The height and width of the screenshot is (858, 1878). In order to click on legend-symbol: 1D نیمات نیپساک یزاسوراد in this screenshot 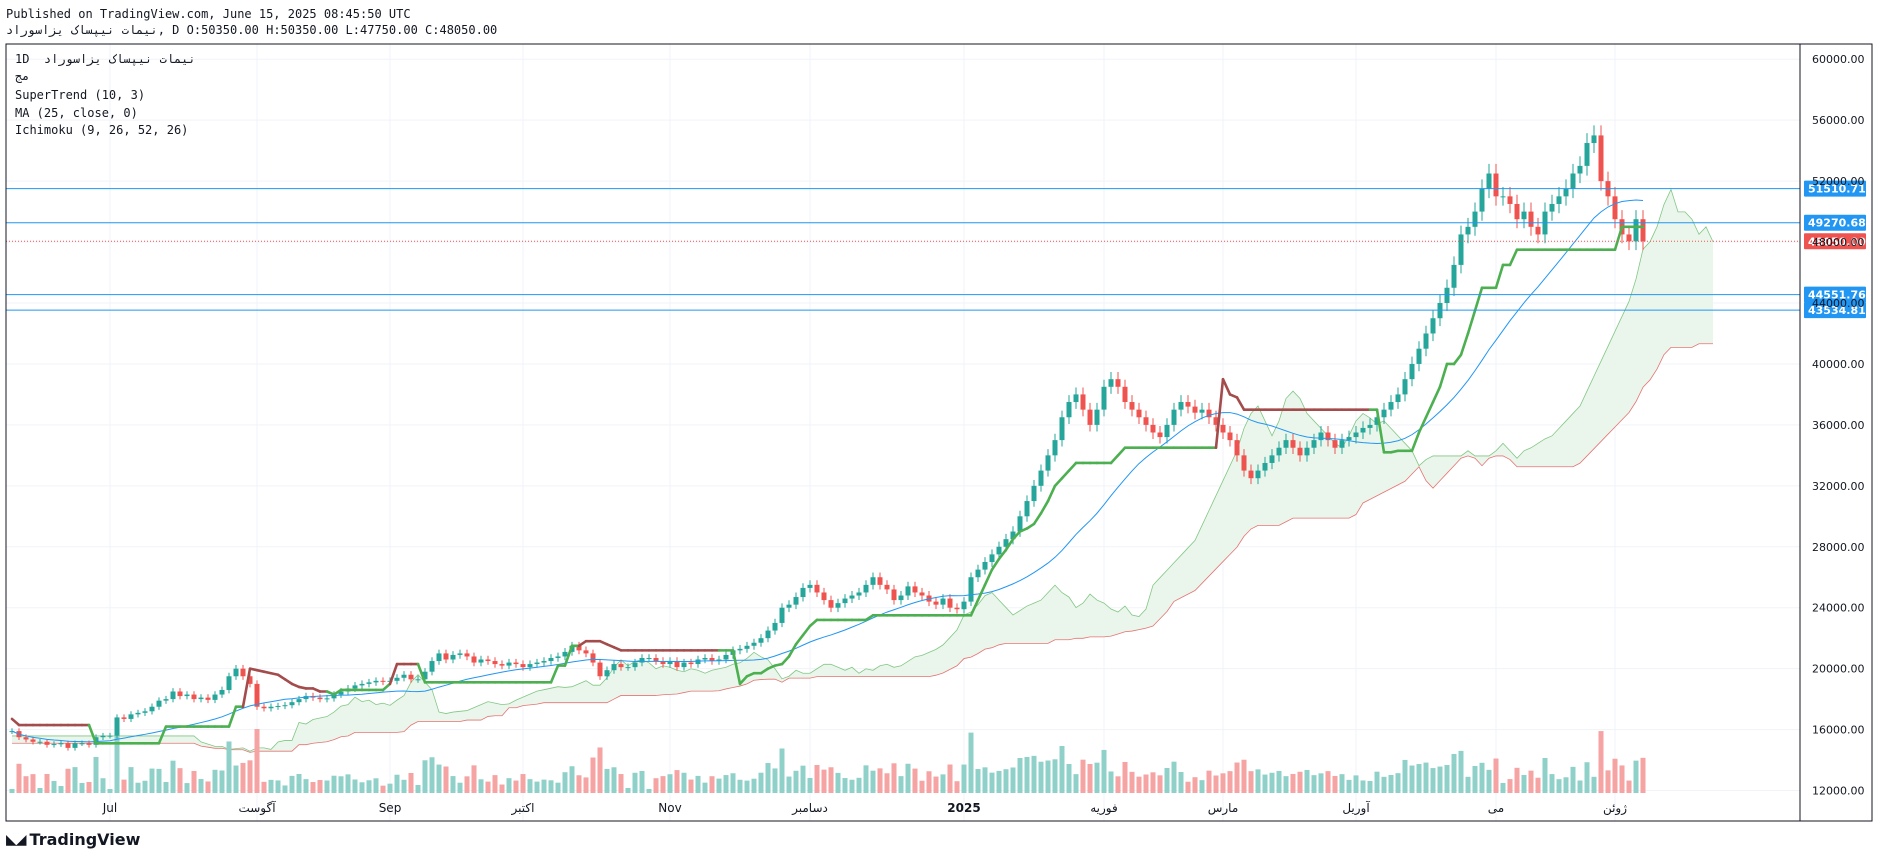, I will do `click(105, 59)`.